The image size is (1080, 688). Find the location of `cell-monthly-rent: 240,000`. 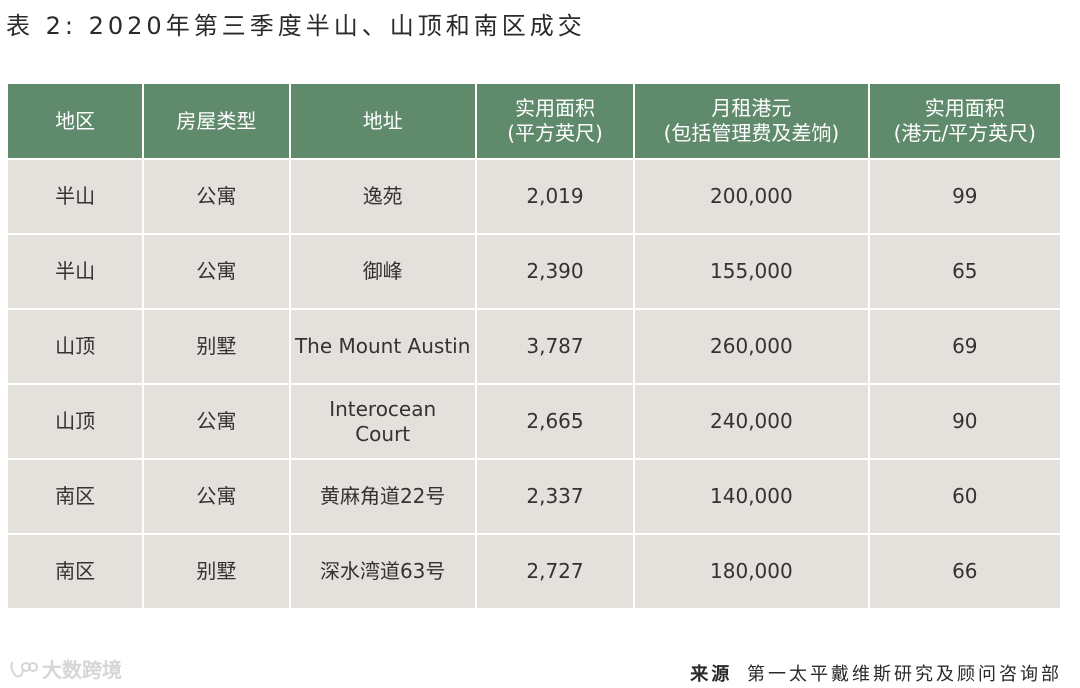

cell-monthly-rent: 240,000 is located at coordinates (751, 421).